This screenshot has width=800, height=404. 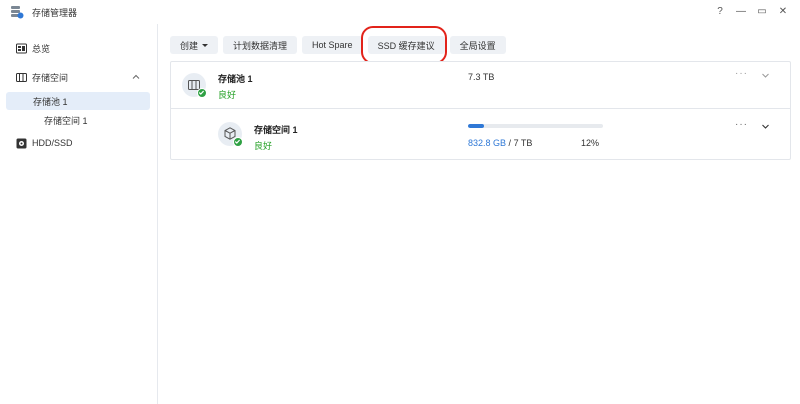 I want to click on sidebar-item-label: 存储空间, so click(x=50, y=77).